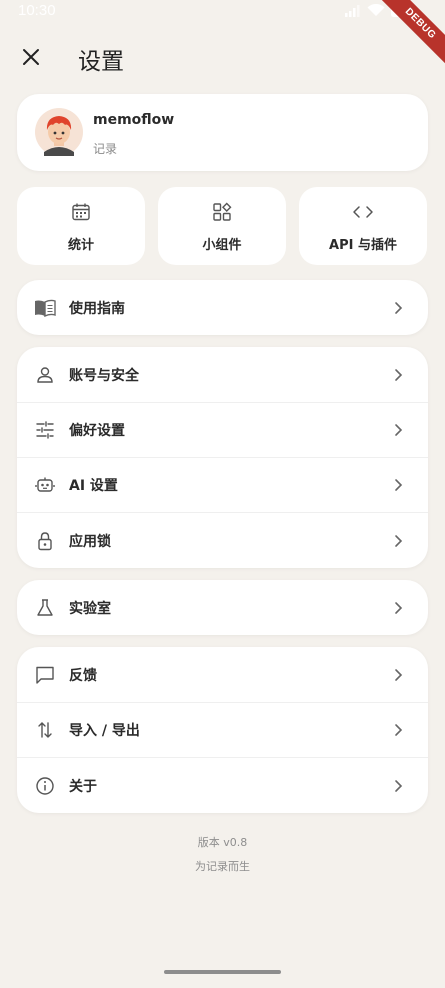 This screenshot has height=988, width=445. Describe the element at coordinates (104, 376) in the screenshot. I see `row-account-security-label: 账号与安全` at that location.